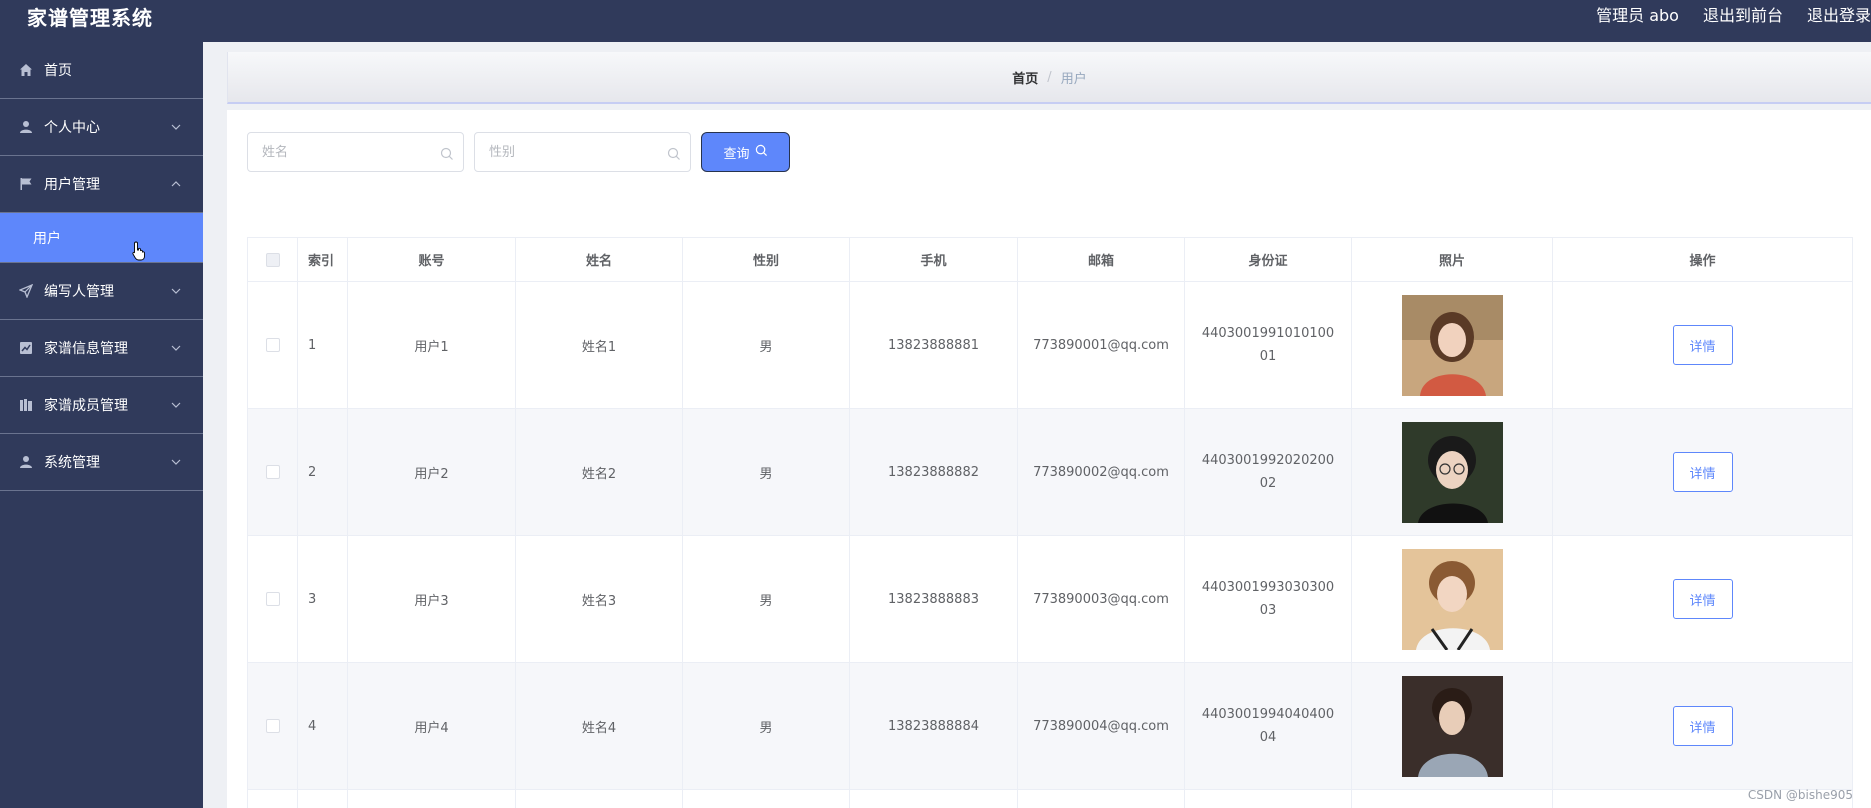 The width and height of the screenshot is (1871, 808). I want to click on logout-link: 退出登录, so click(1839, 14).